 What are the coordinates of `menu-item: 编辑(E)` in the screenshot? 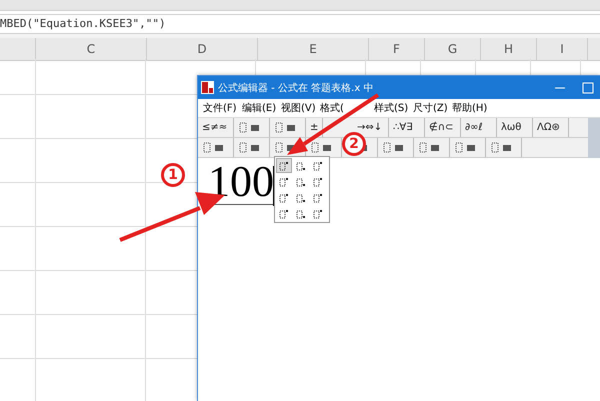 It's located at (259, 108).